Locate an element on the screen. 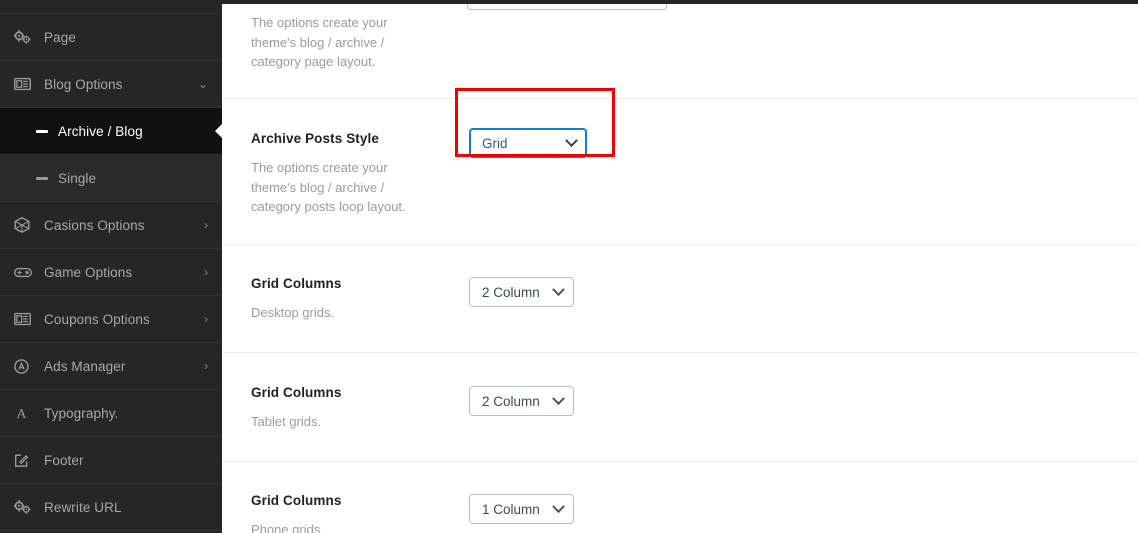  section-description: Tablet grids. is located at coordinates (286, 421).